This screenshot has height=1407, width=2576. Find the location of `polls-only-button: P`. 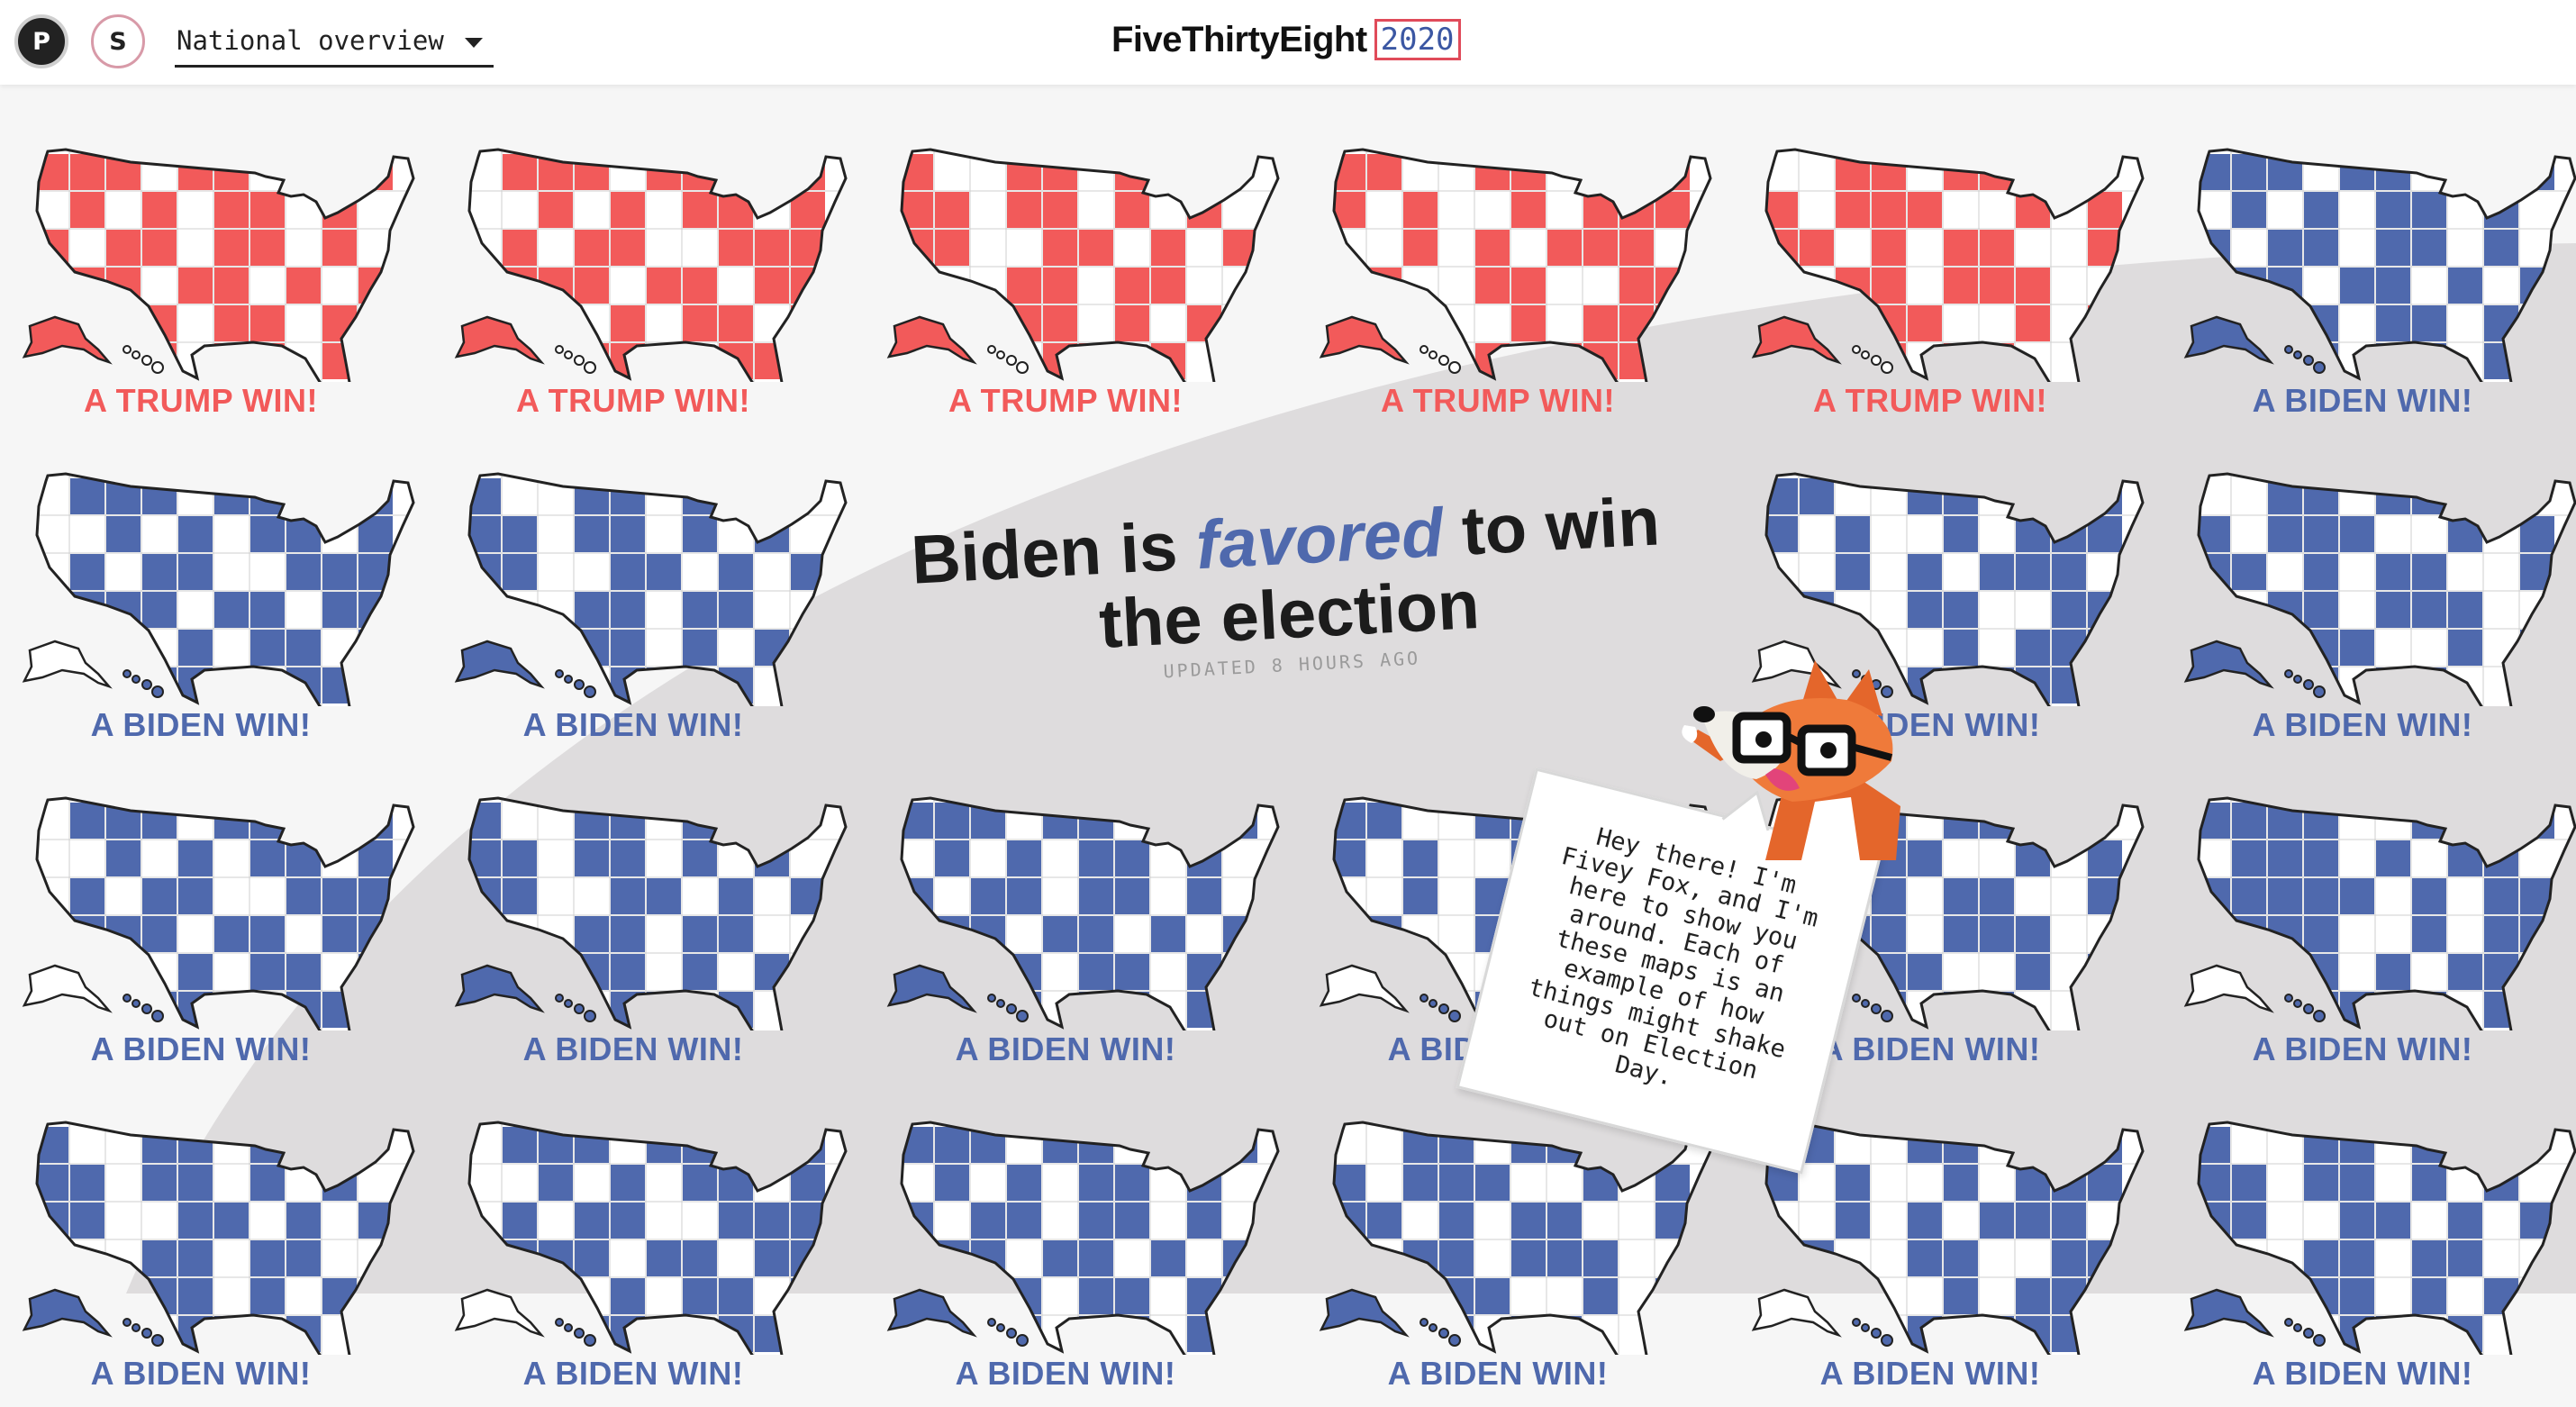

polls-only-button: P is located at coordinates (41, 41).